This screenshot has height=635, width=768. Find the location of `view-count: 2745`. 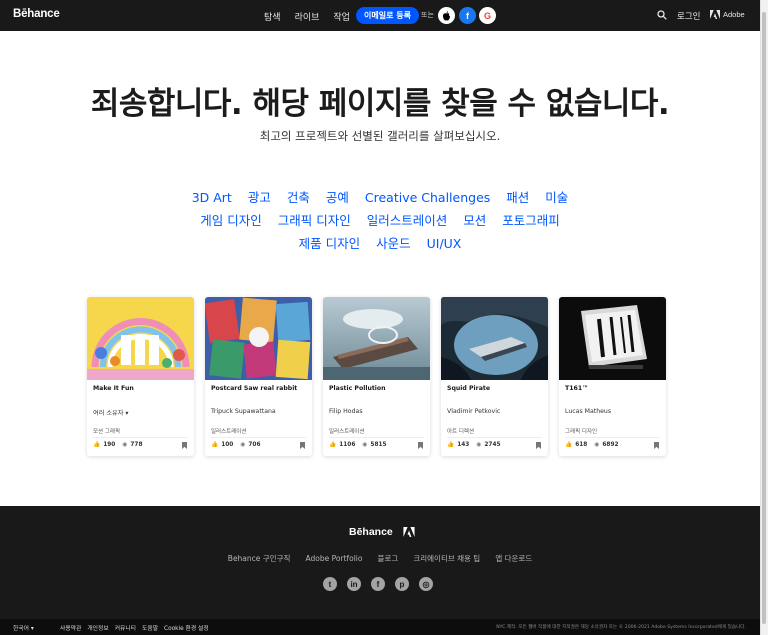

view-count: 2745 is located at coordinates (492, 445).